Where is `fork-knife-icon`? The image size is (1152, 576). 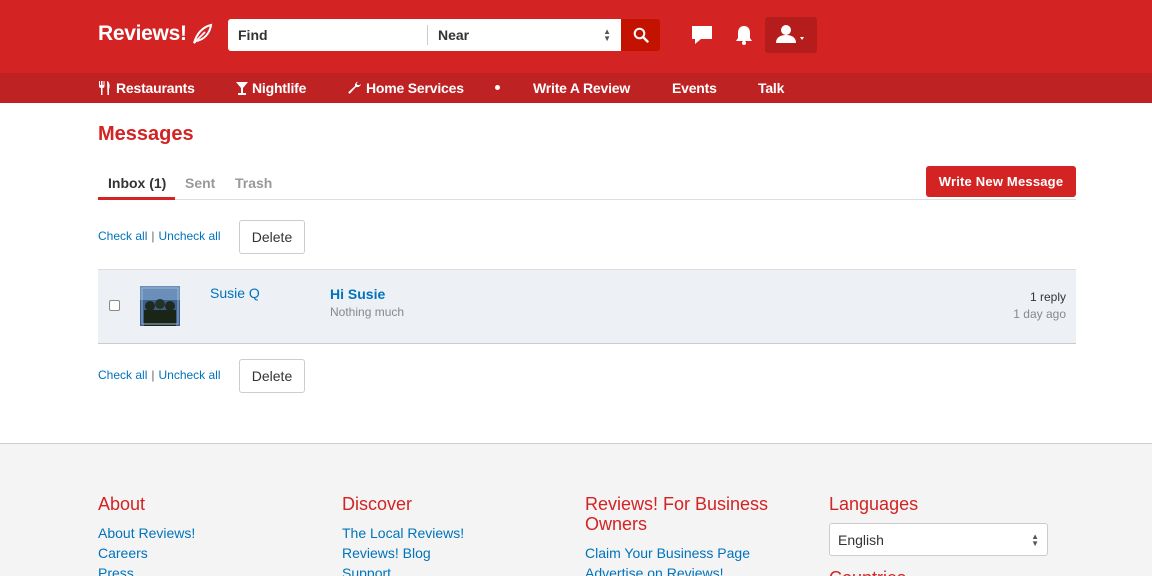 fork-knife-icon is located at coordinates (104, 88).